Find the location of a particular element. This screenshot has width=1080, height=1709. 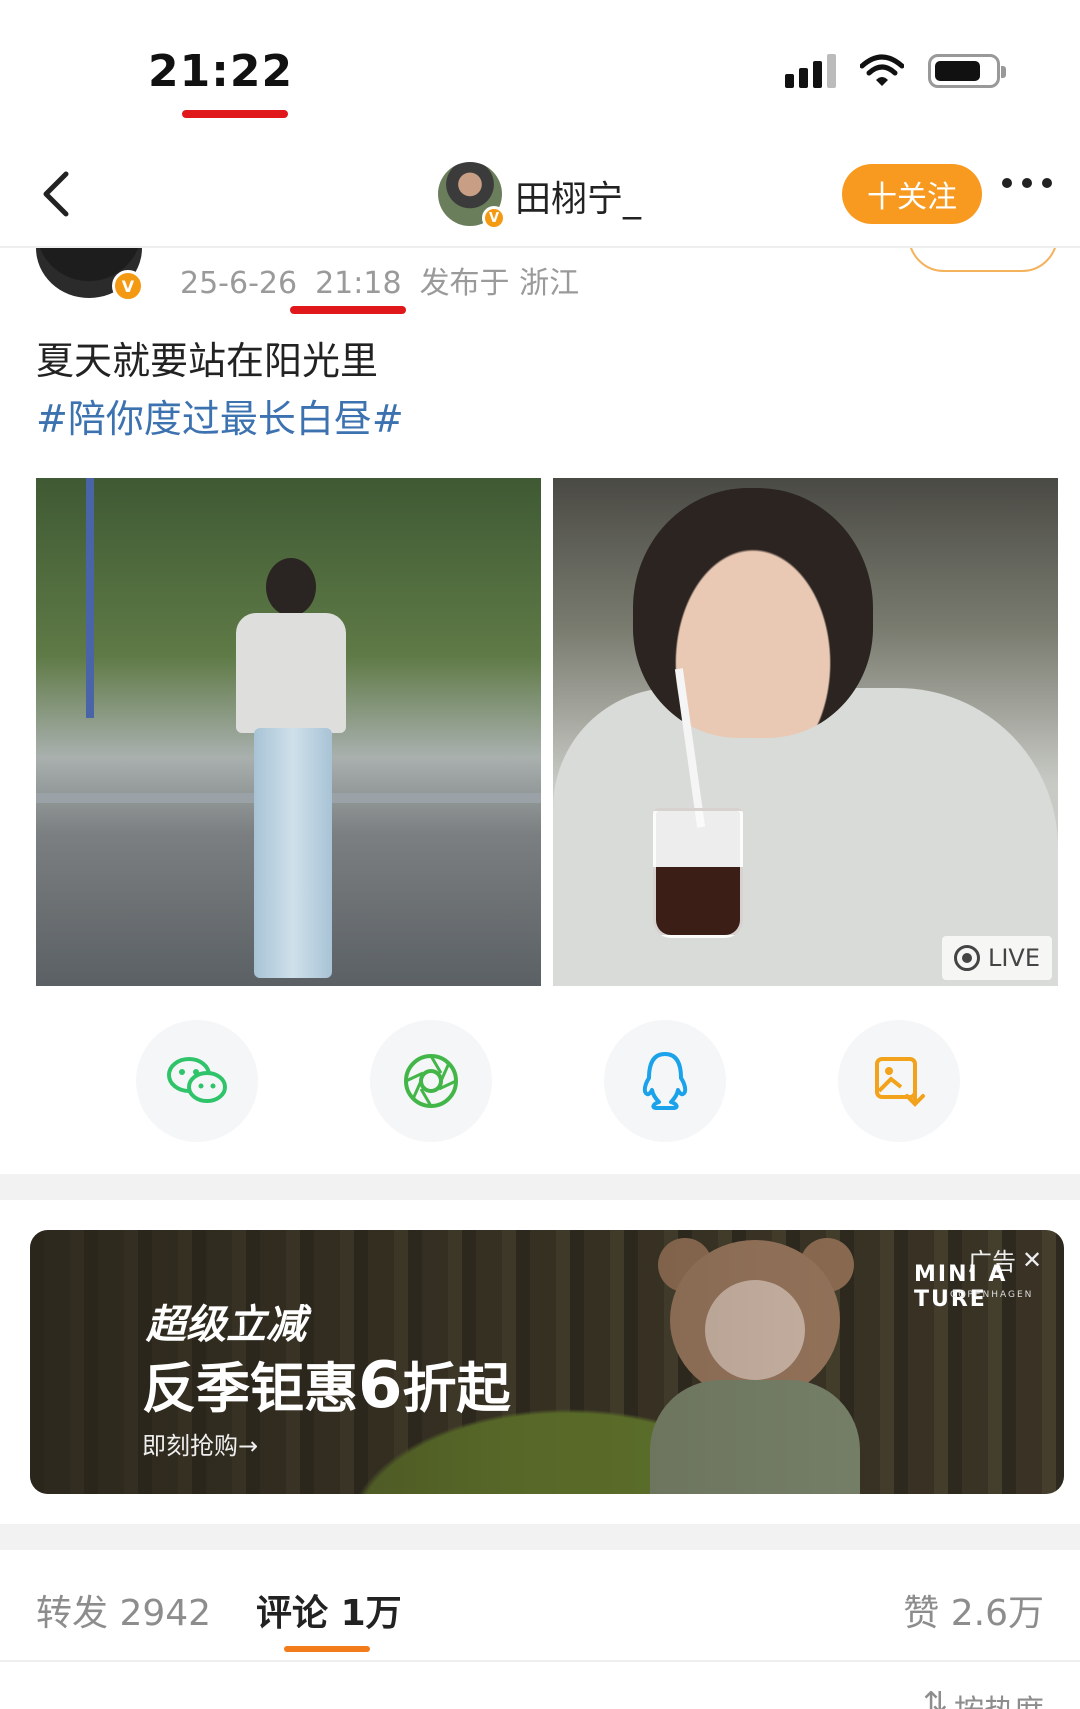

live-photo-badge: LIVE is located at coordinates (996, 958).